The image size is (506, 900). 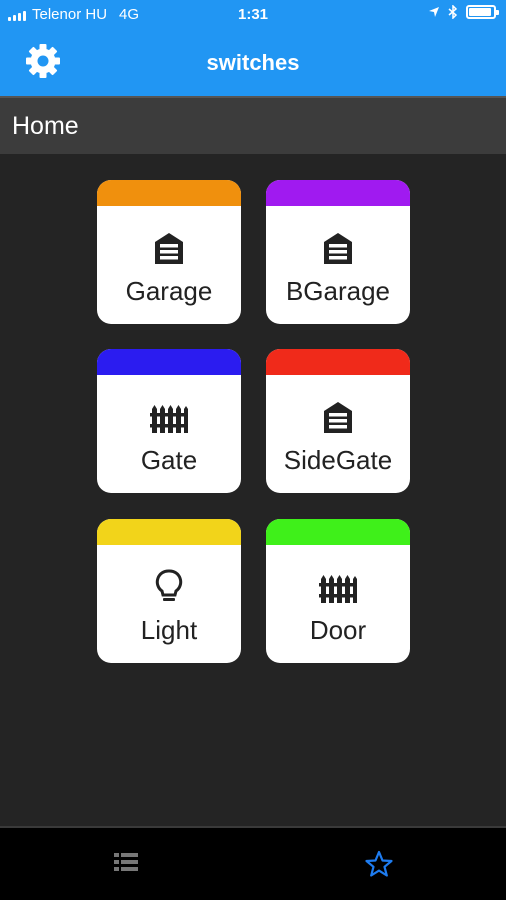 I want to click on tile-label: Gate, so click(x=169, y=460).